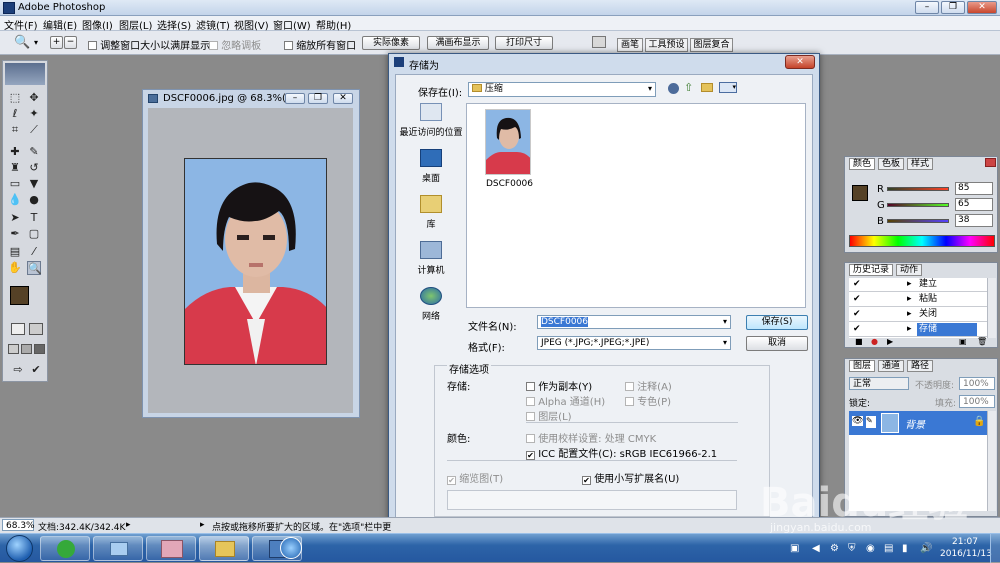  What do you see at coordinates (458, 43) in the screenshot?
I see `fit-screen-button: 满画布显示` at bounding box center [458, 43].